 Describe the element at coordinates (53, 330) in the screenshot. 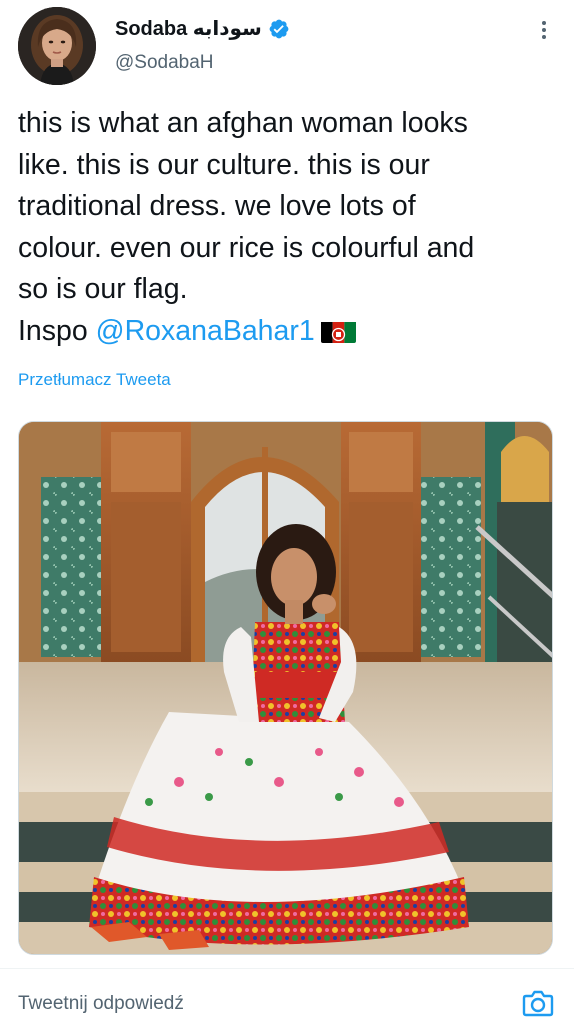

I see `inspo-label: Inspo` at that location.